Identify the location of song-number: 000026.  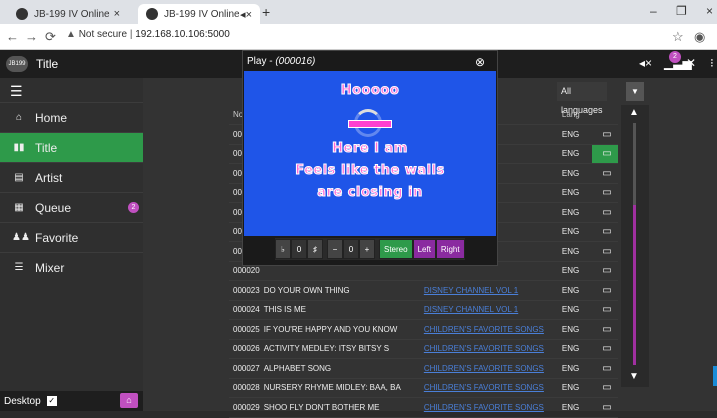
(244, 349).